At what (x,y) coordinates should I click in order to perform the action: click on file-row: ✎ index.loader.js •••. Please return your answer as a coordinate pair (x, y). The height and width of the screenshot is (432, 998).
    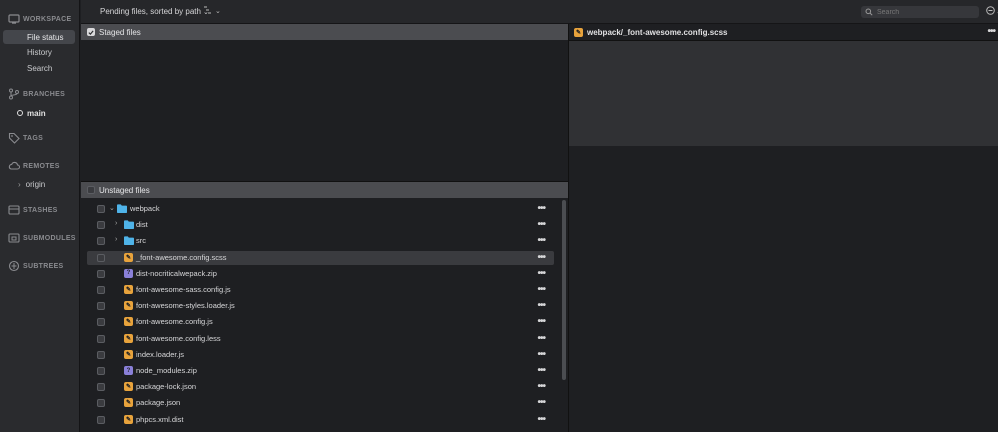
    Looking at the image, I should click on (320, 355).